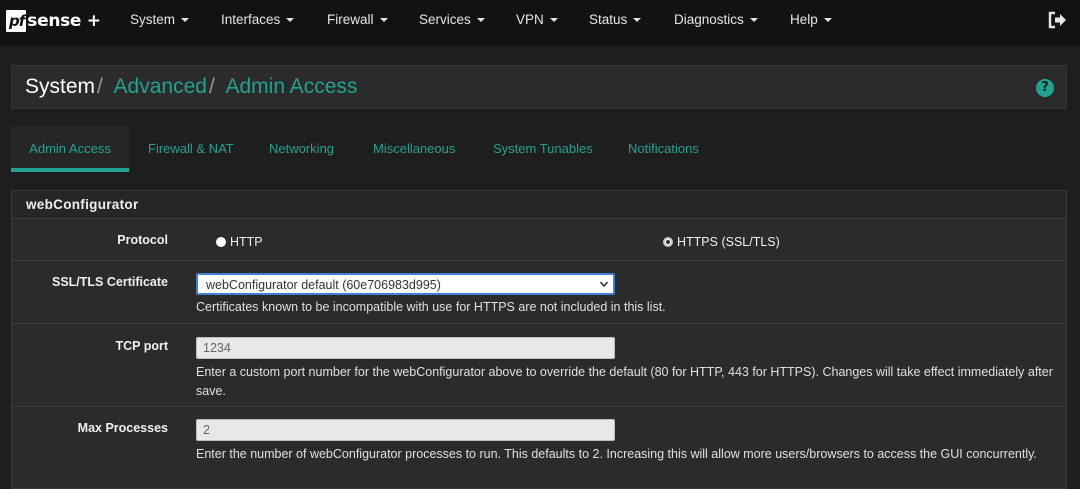 The image size is (1080, 489). What do you see at coordinates (141, 346) in the screenshot?
I see `tcp-port-label: TCP port` at bounding box center [141, 346].